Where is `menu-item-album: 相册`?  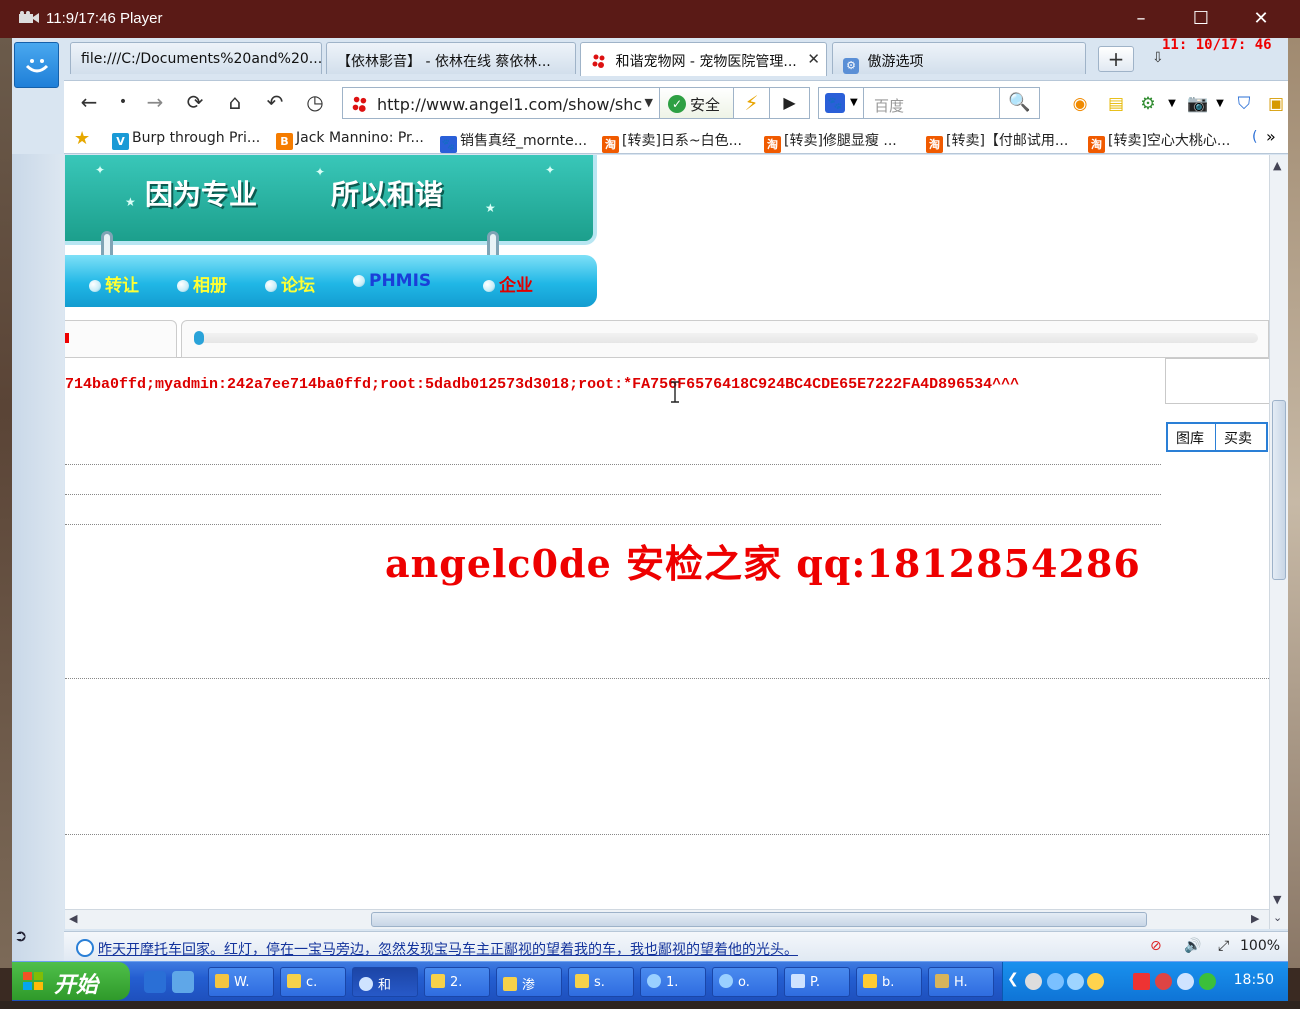
menu-item-album: 相册 is located at coordinates (202, 283).